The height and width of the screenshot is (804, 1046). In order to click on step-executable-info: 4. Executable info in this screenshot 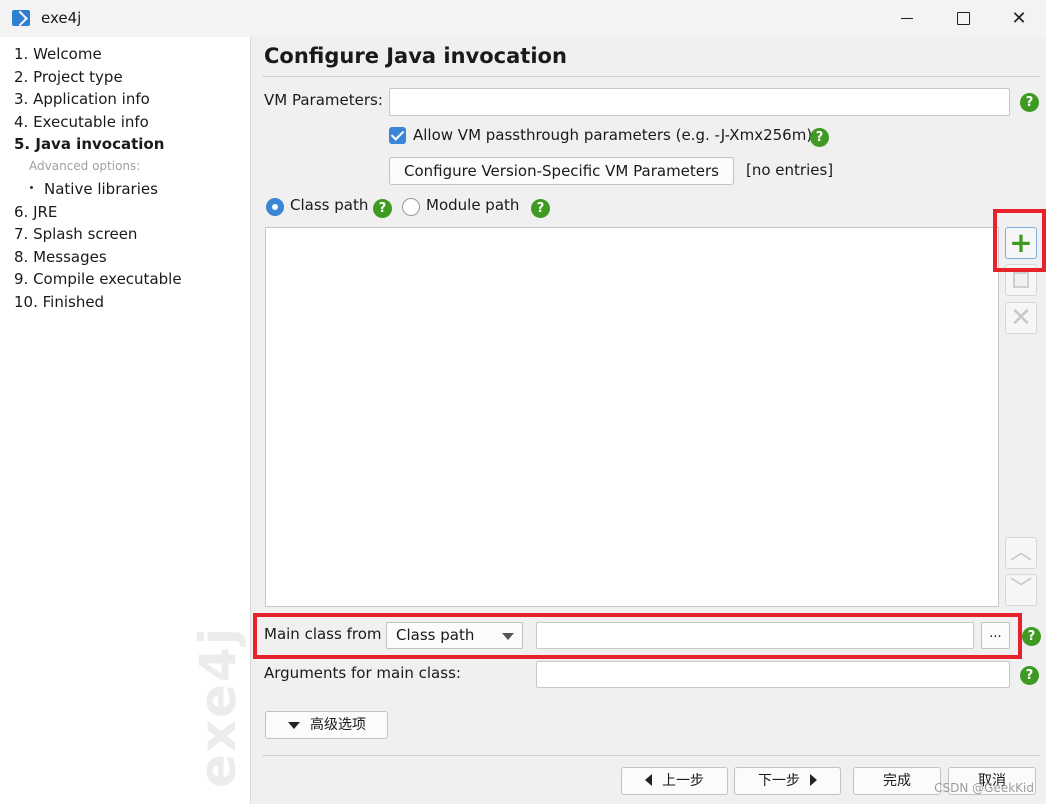, I will do `click(81, 122)`.